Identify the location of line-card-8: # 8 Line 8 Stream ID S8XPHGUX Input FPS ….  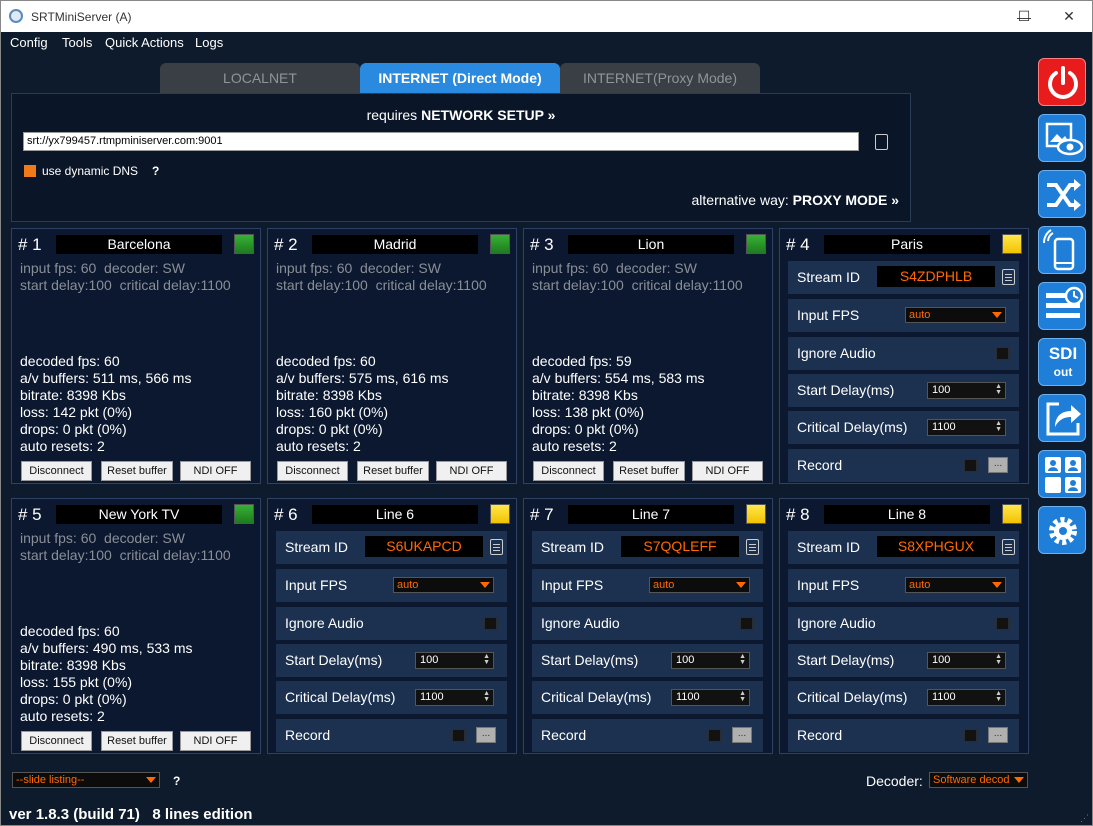
(904, 626).